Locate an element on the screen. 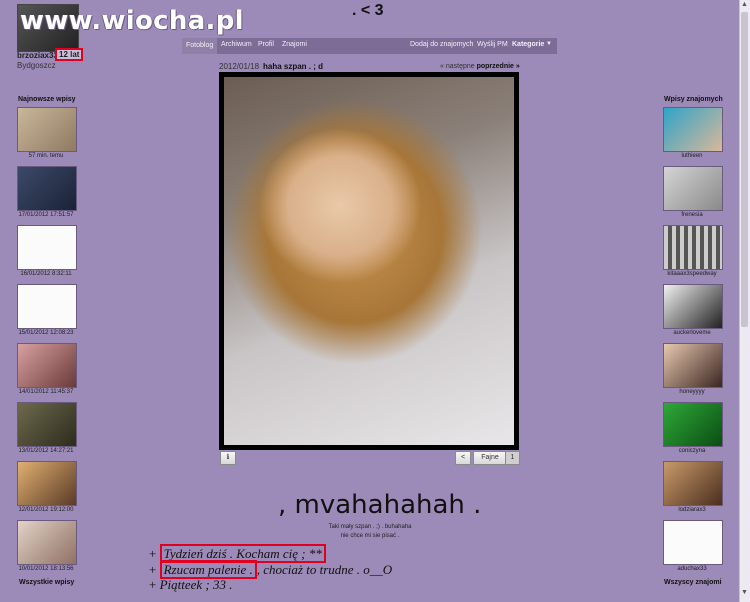 The height and width of the screenshot is (602, 750). latest-posts-heading: Najnowsze wpisy is located at coordinates (47, 99).